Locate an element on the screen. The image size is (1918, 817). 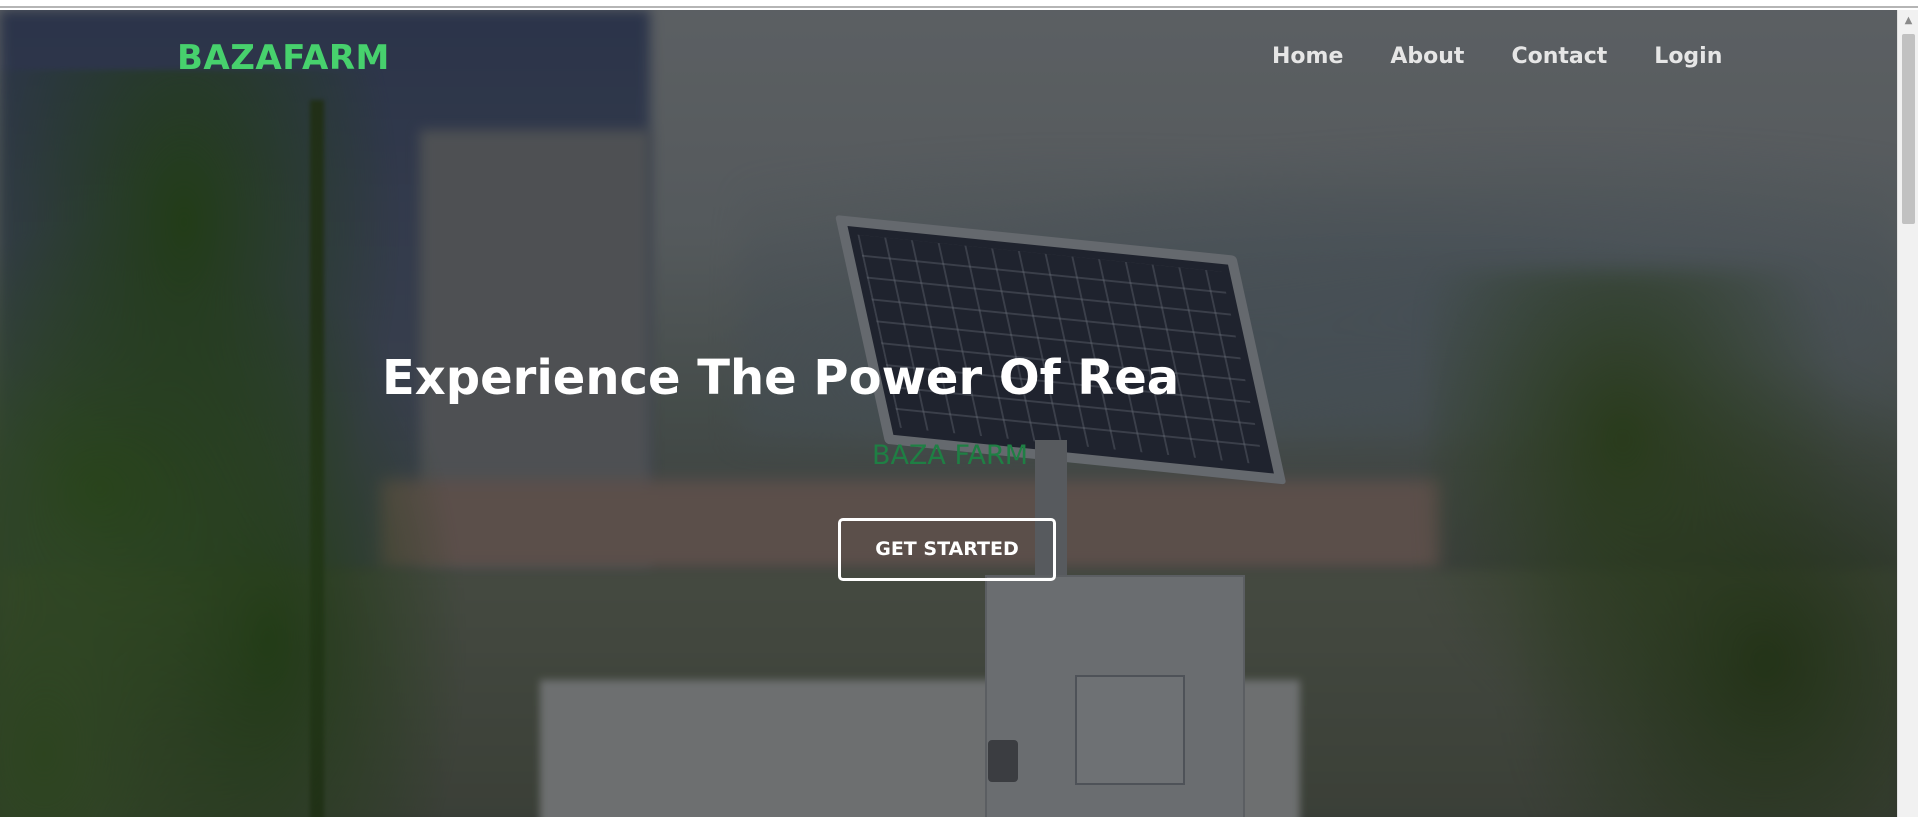
hero-subtitle: BAZA FARM is located at coordinates (950, 455).